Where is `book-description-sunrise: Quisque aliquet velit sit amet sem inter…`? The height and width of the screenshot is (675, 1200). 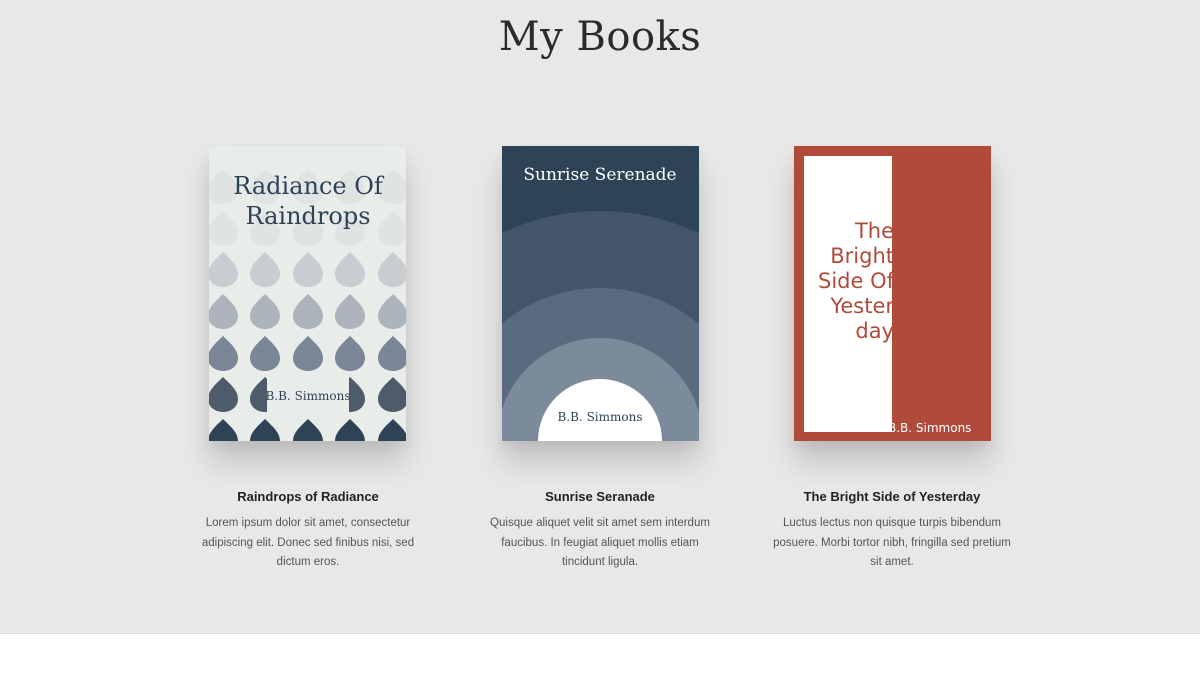 book-description-sunrise: Quisque aliquet velit sit amet sem inter… is located at coordinates (600, 542).